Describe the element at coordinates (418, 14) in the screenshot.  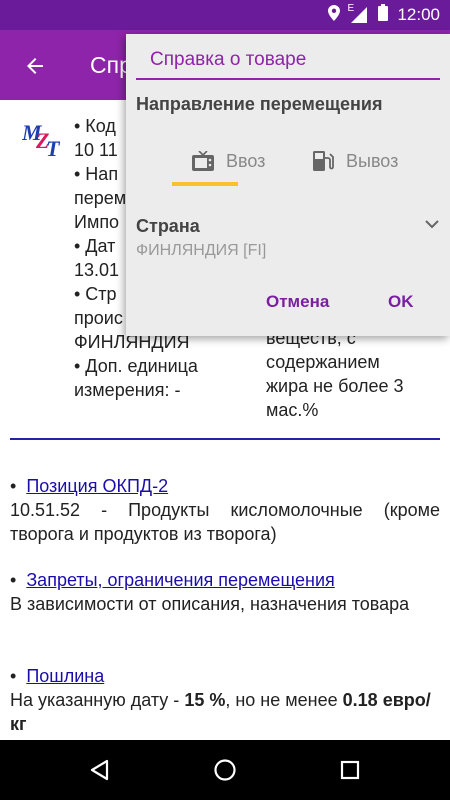
I see `clock: 12:00` at that location.